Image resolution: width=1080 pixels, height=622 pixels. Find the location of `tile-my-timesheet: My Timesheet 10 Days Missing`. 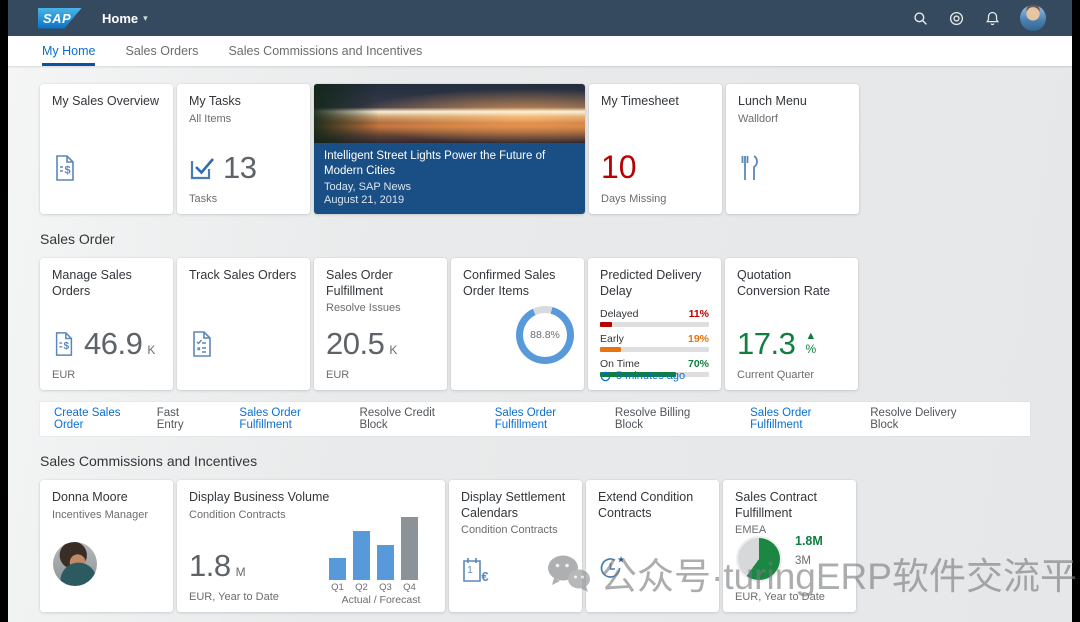

tile-my-timesheet: My Timesheet 10 Days Missing is located at coordinates (655, 149).